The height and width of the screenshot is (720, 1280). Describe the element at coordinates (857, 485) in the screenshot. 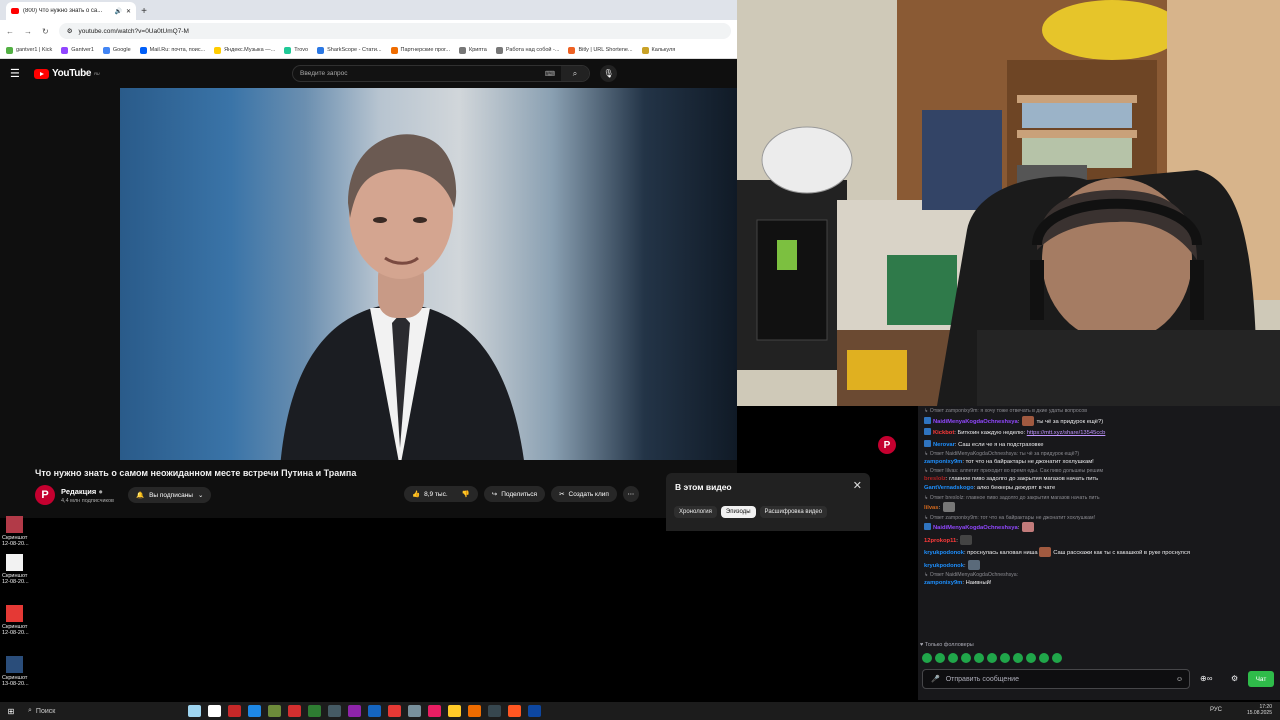

I see `close-icon: ✕` at that location.